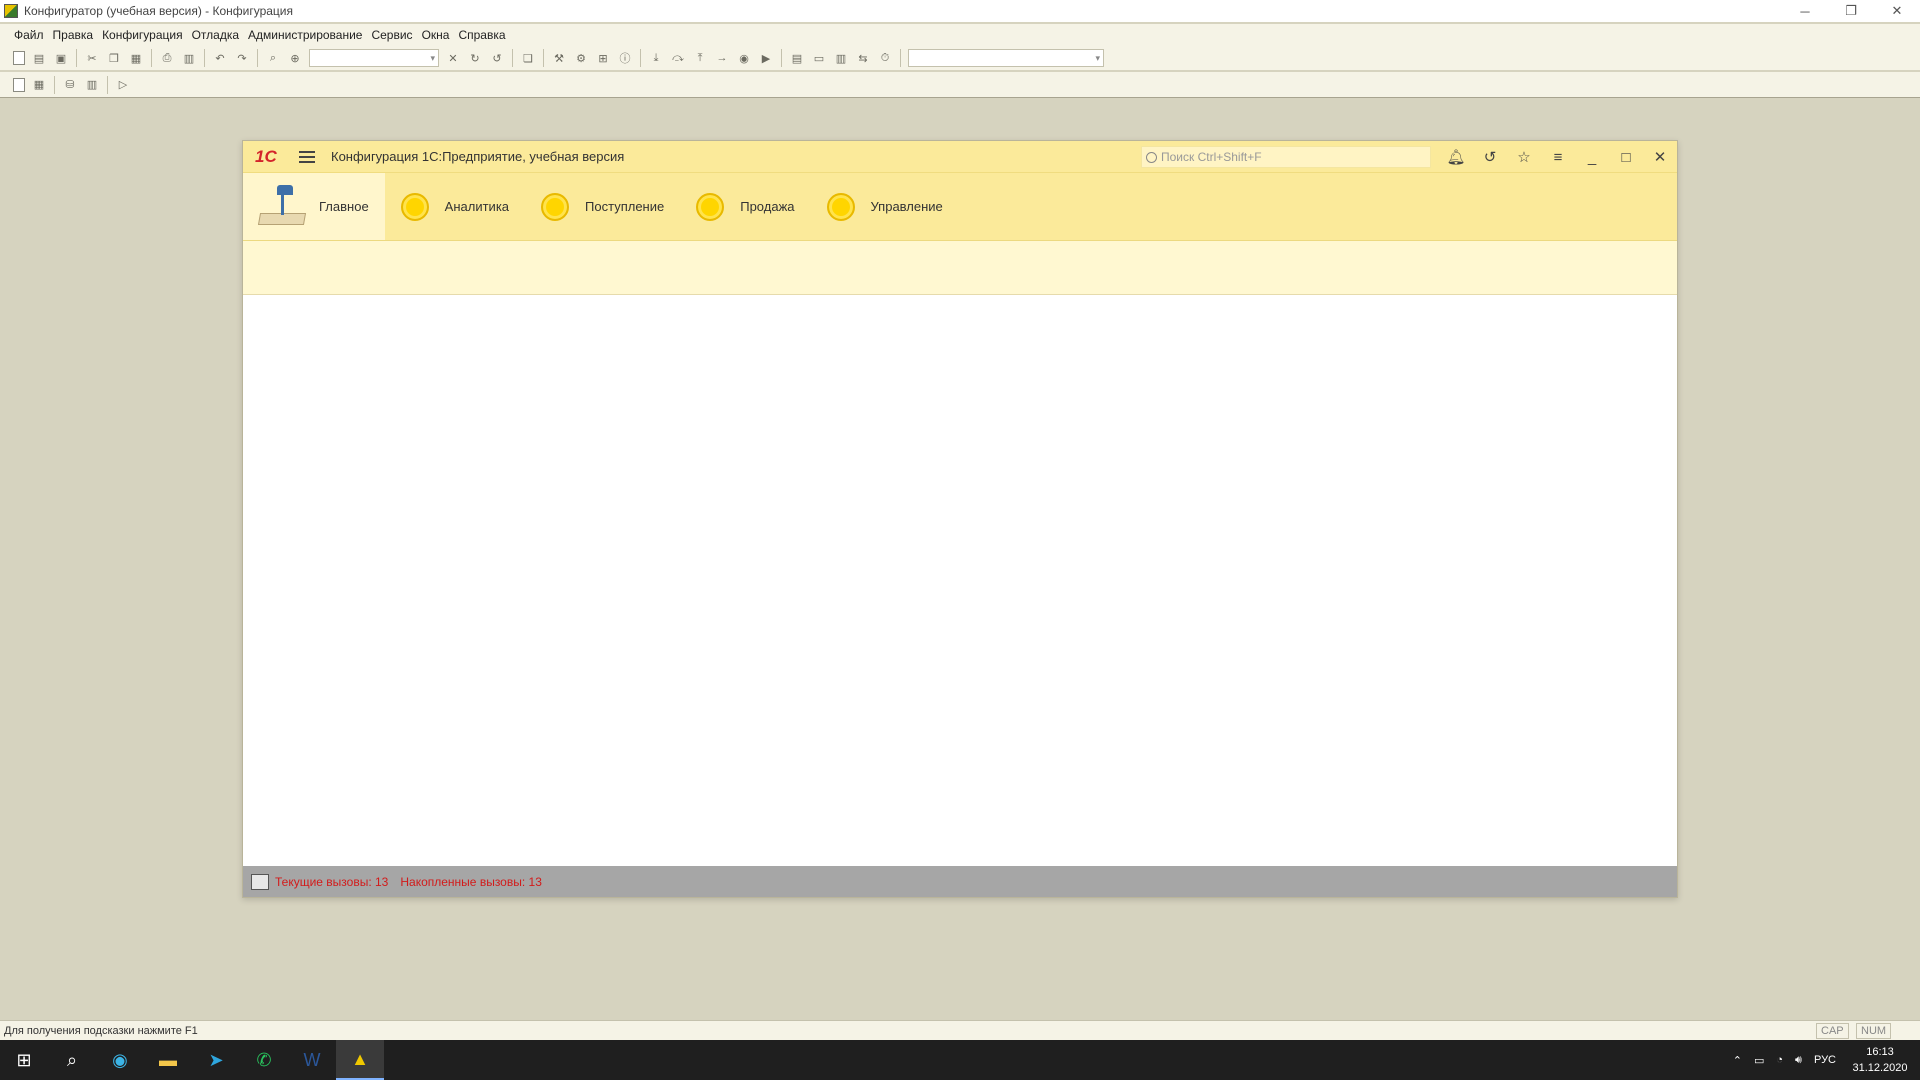 Image resolution: width=1920 pixels, height=1080 pixels. What do you see at coordinates (39, 85) in the screenshot?
I see `properties-icon: ▦` at bounding box center [39, 85].